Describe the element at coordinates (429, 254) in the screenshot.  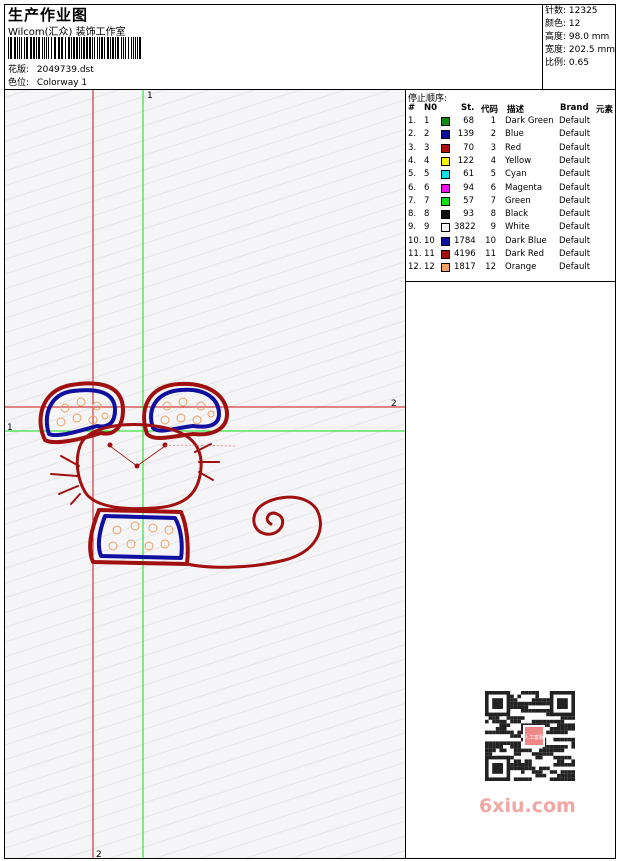
I see `row-number: 11` at that location.